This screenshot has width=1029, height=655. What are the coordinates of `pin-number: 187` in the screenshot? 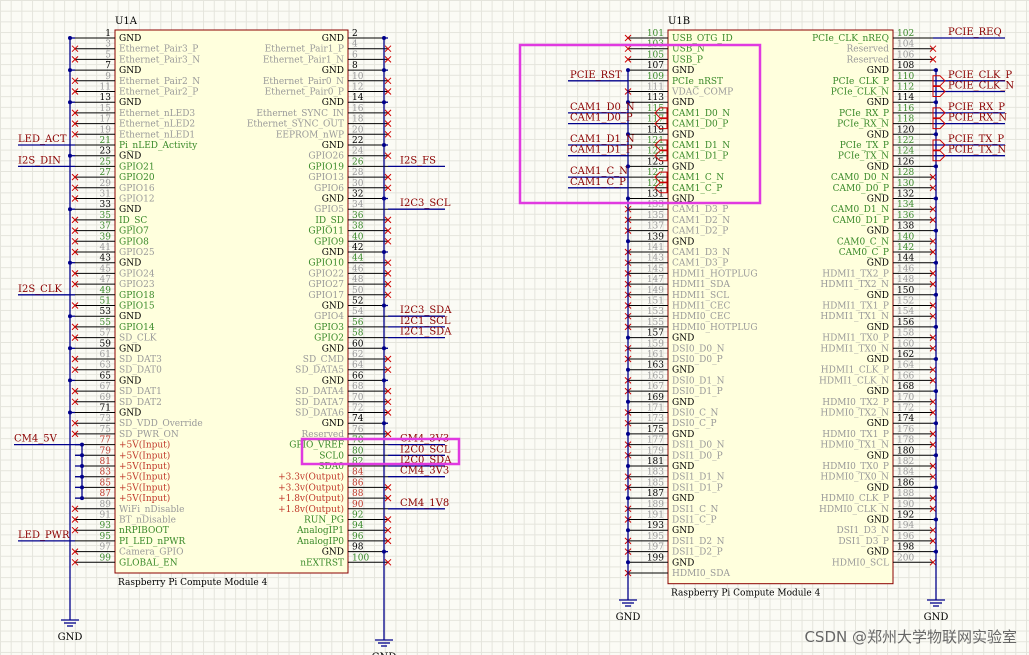 It's located at (655, 494).